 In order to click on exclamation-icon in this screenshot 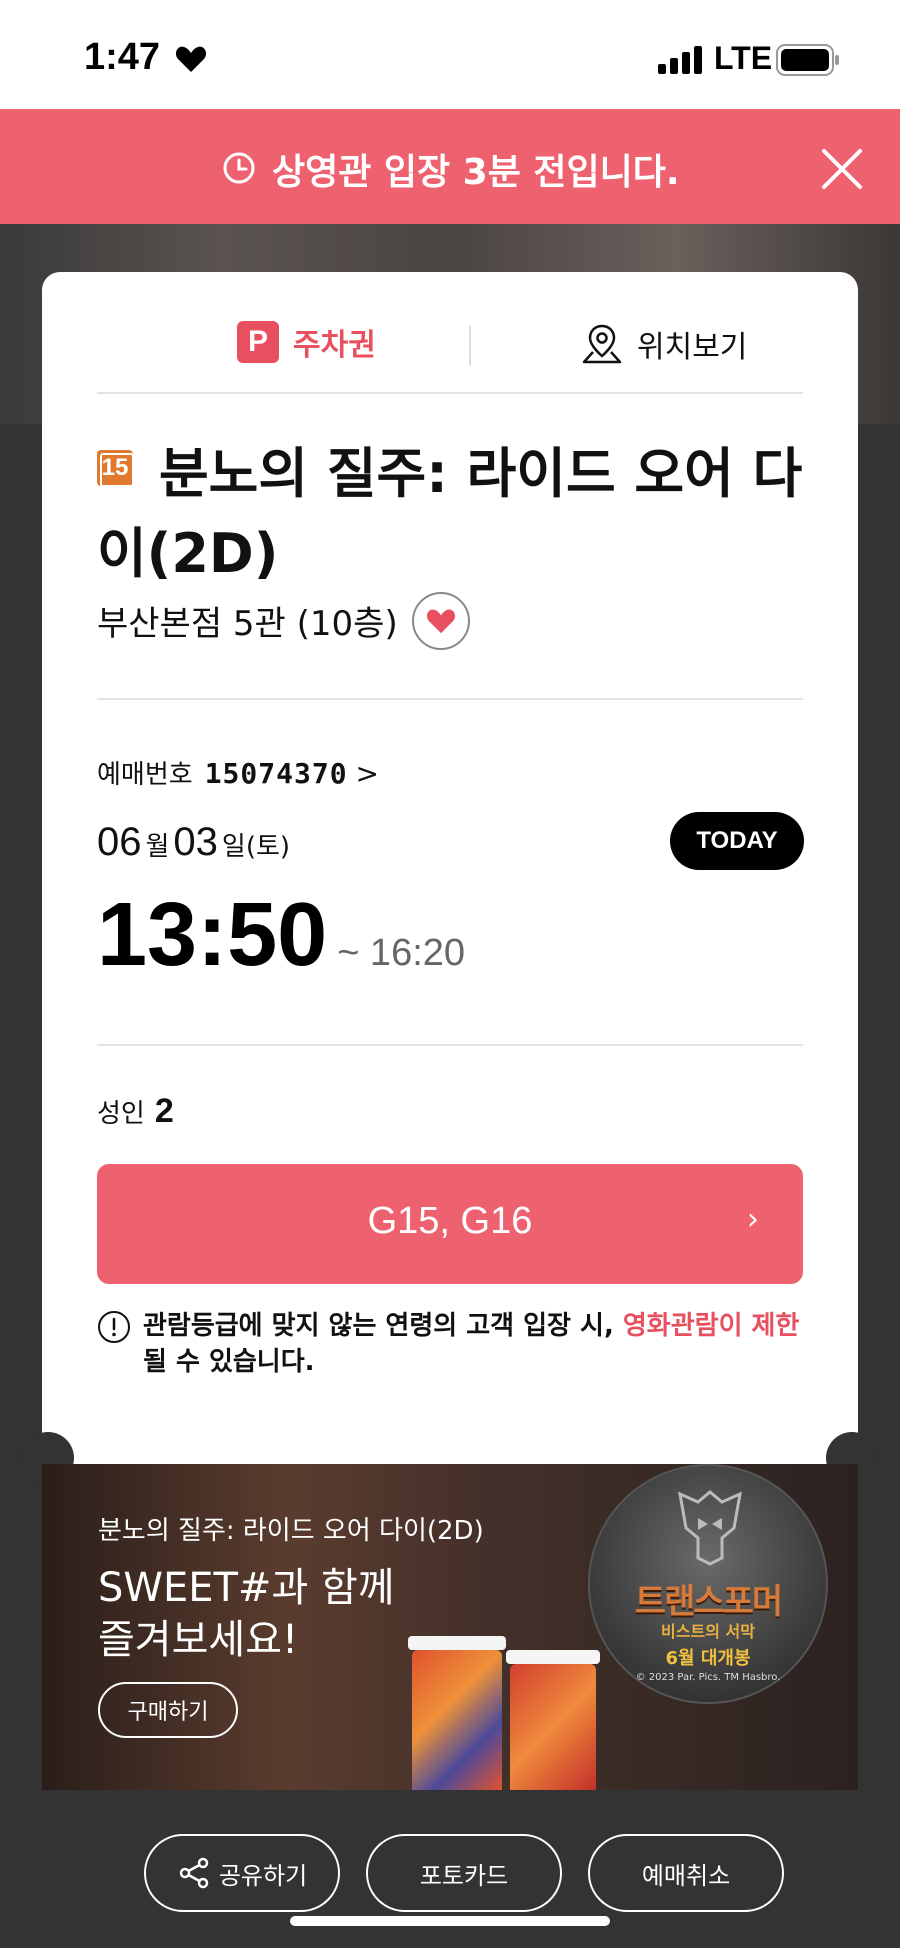, I will do `click(114, 1327)`.